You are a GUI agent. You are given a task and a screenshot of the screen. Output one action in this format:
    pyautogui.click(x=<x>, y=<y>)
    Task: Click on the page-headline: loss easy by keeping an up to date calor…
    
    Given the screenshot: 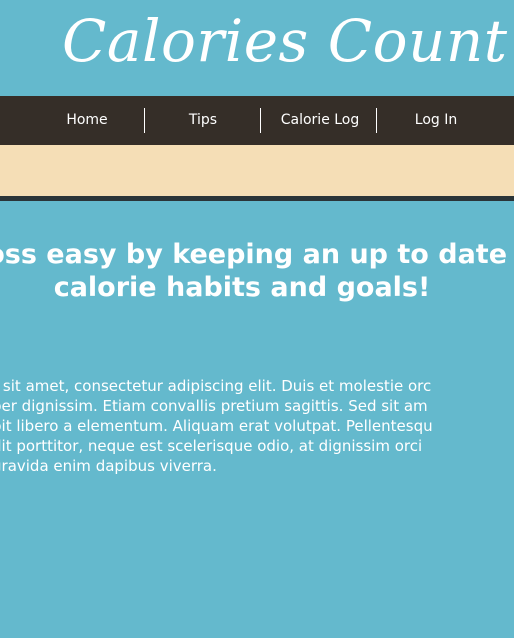 What is the action you would take?
    pyautogui.click(x=257, y=271)
    